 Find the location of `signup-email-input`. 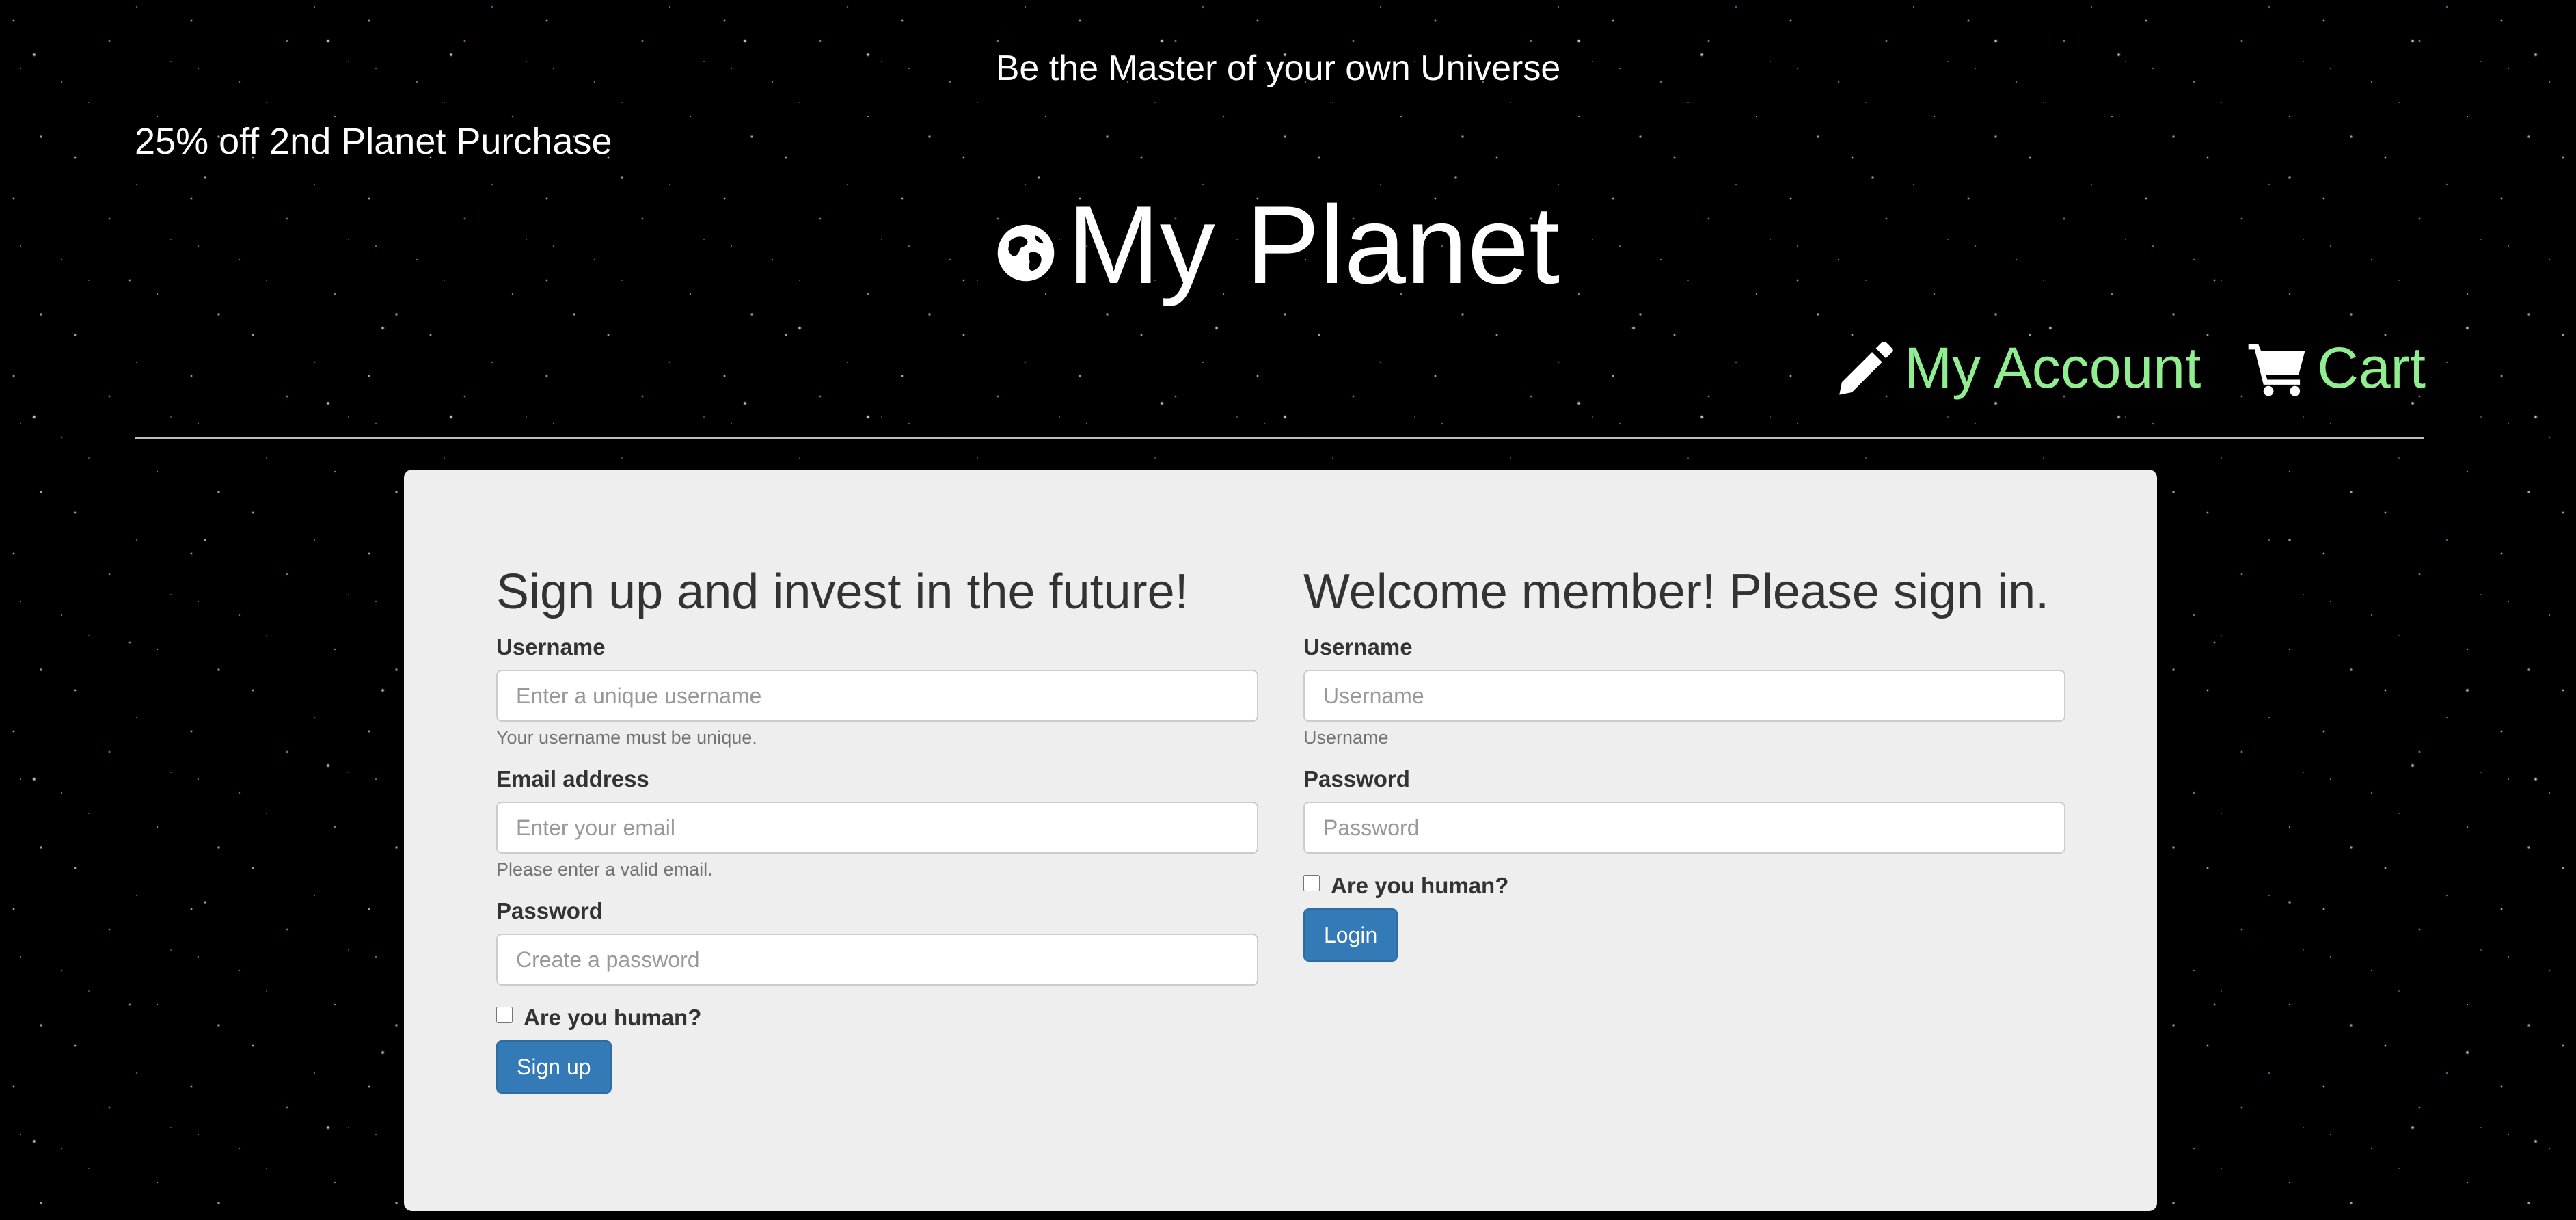

signup-email-input is located at coordinates (877, 828).